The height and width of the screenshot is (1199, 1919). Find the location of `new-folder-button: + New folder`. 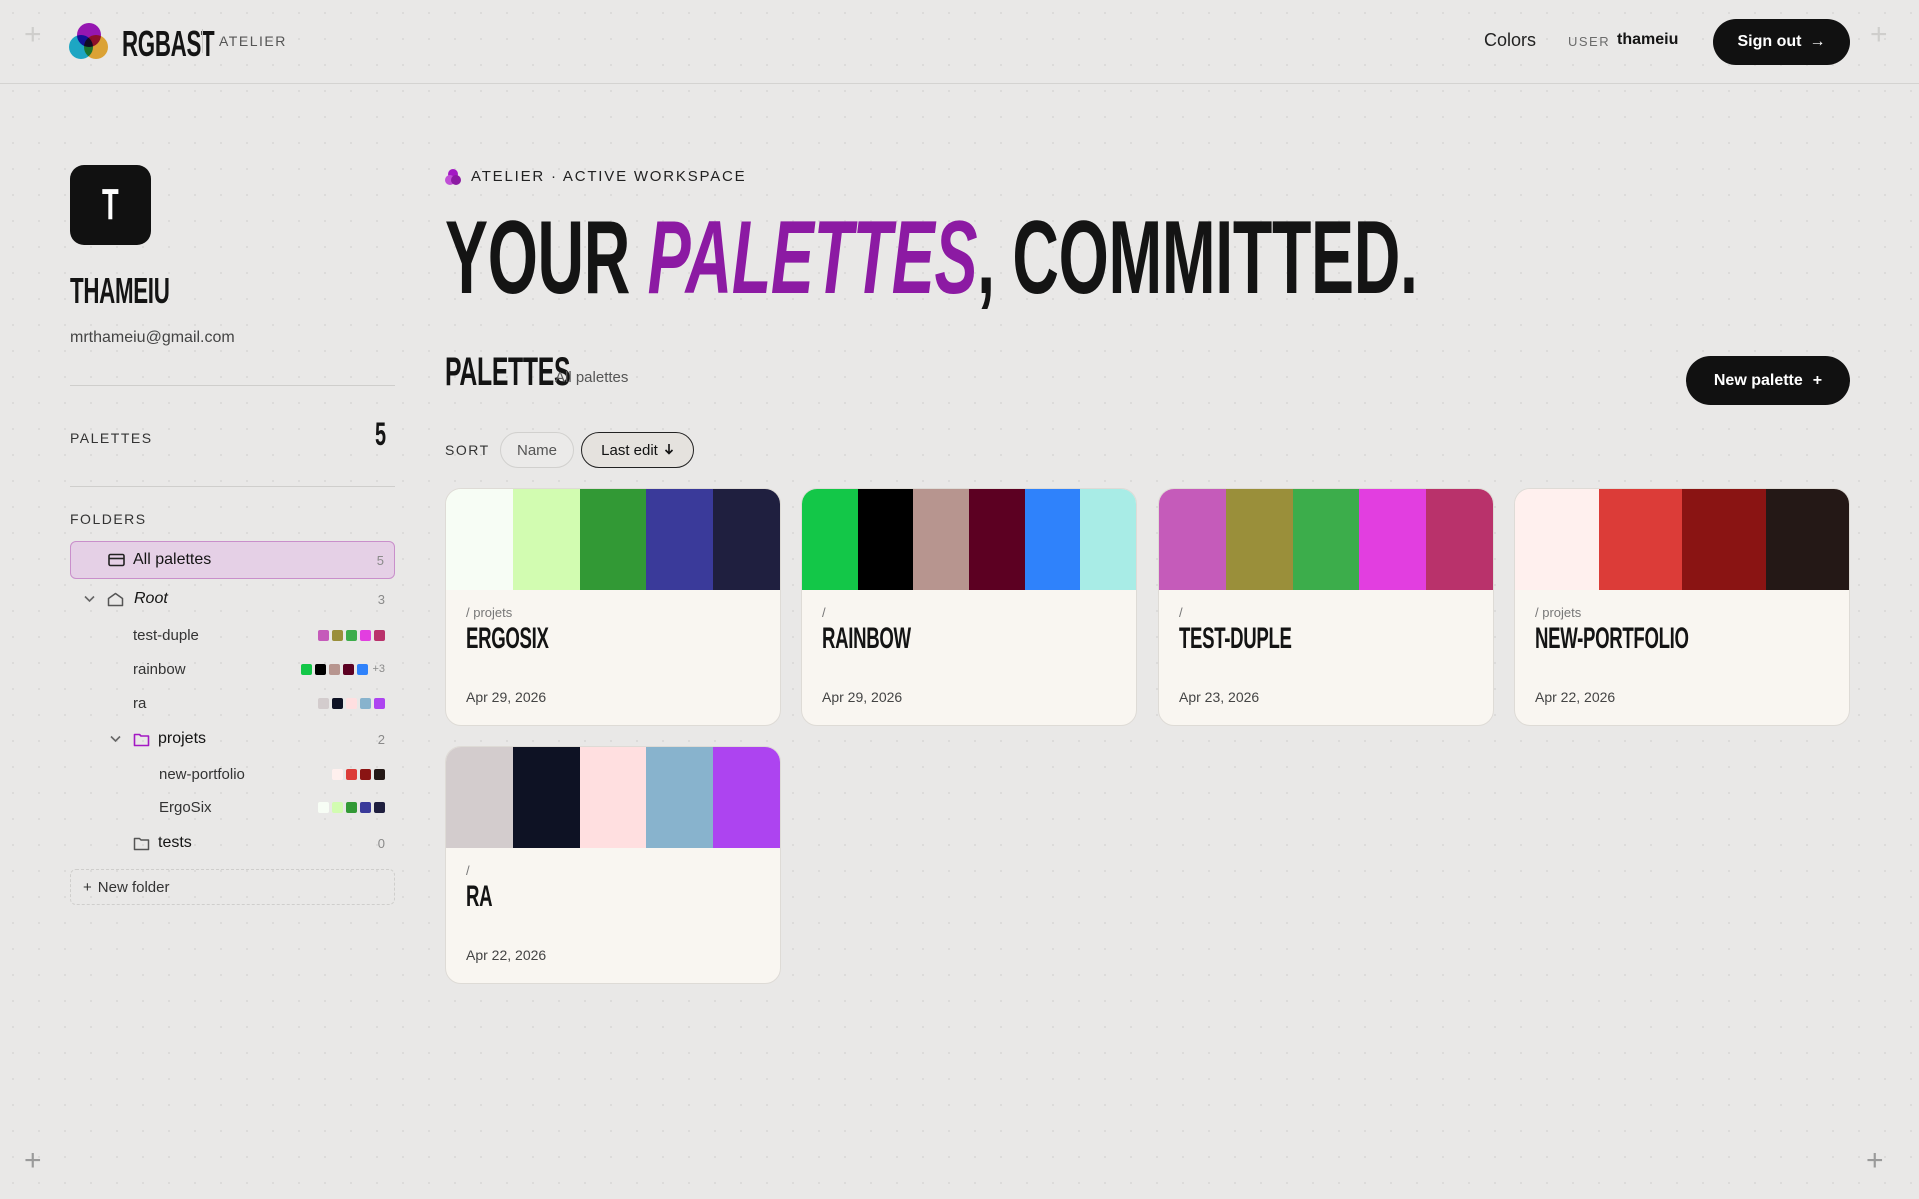

new-folder-button: + New folder is located at coordinates (232, 887).